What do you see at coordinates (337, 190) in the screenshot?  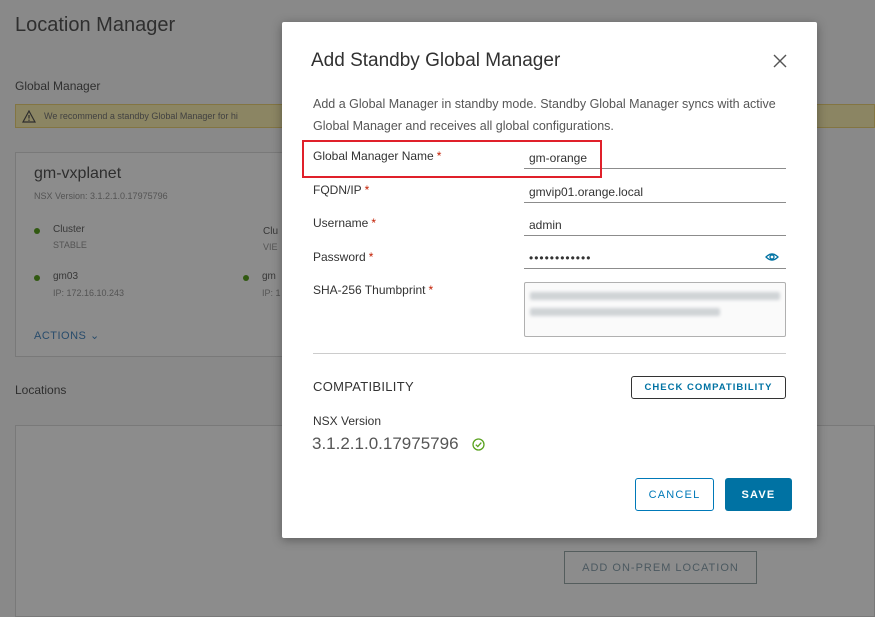 I see `fqdn-label-text: FQDN/IP` at bounding box center [337, 190].